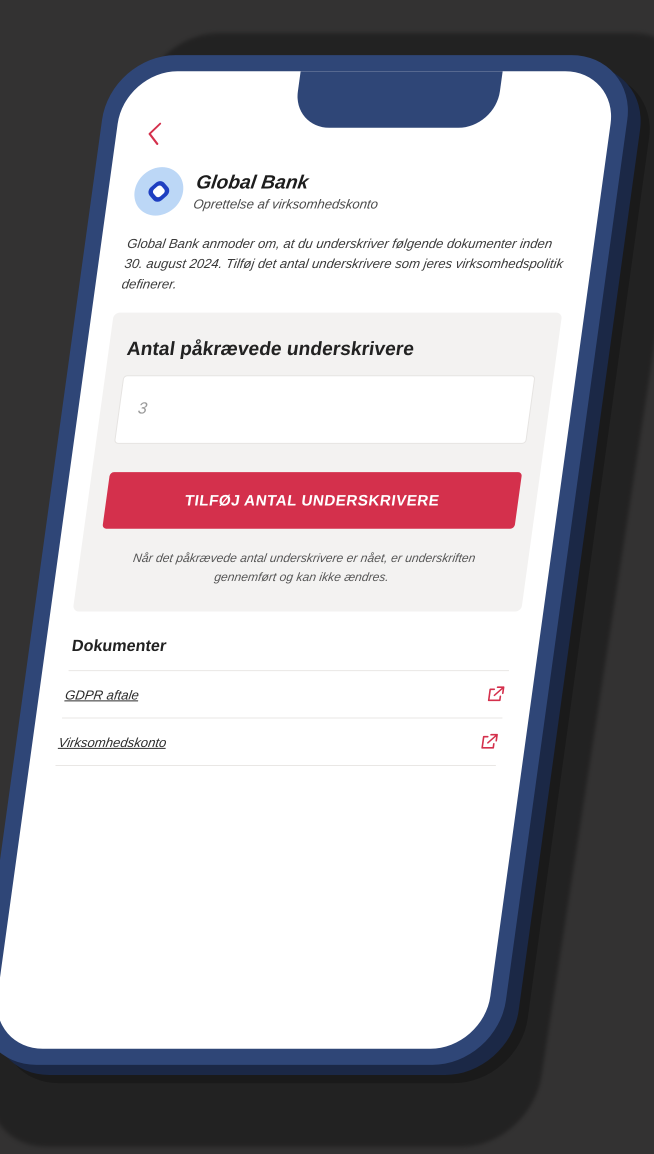  Describe the element at coordinates (159, 191) in the screenshot. I see `bank-logo-icon` at that location.